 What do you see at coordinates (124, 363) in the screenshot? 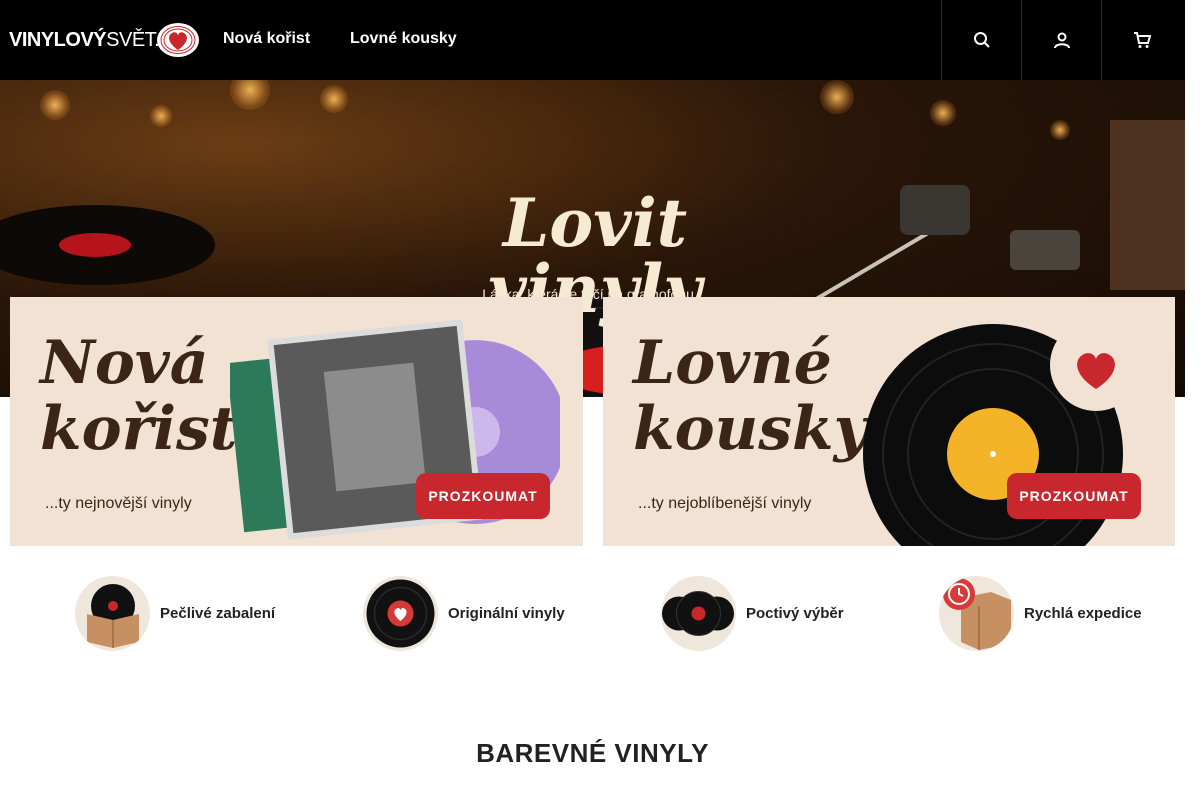
I see `promo-title-line1: Nová` at bounding box center [124, 363].